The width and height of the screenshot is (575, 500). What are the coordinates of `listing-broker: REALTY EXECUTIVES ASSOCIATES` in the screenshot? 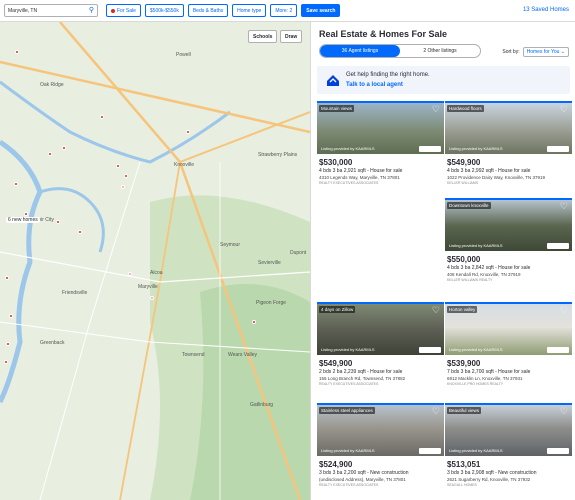 It's located at (349, 183).